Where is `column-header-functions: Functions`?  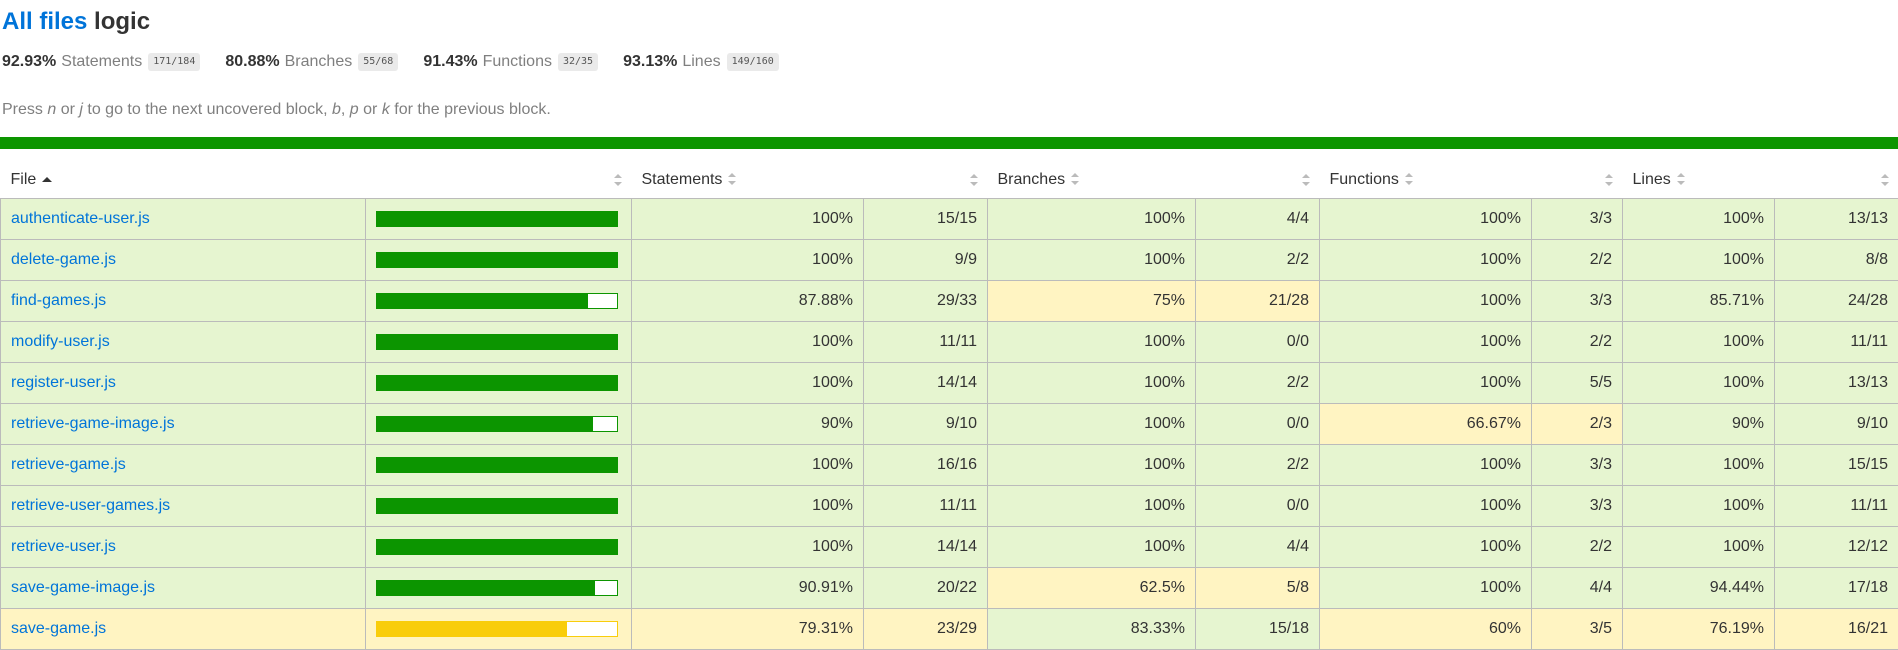 column-header-functions: Functions is located at coordinates (1425, 180).